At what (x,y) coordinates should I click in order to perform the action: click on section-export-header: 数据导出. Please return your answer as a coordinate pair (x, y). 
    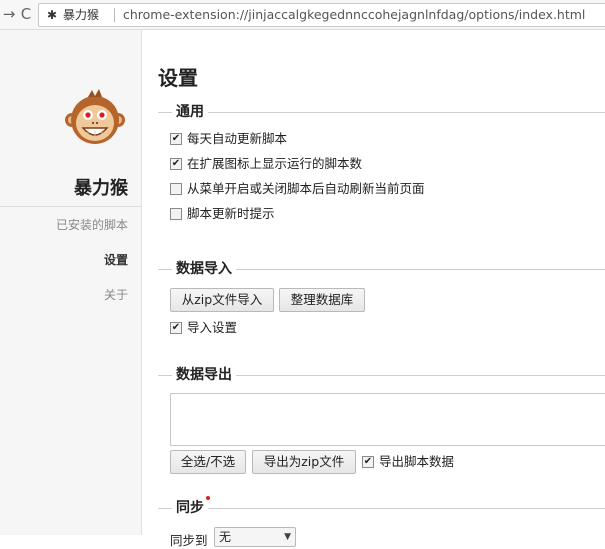
    Looking at the image, I should click on (381, 375).